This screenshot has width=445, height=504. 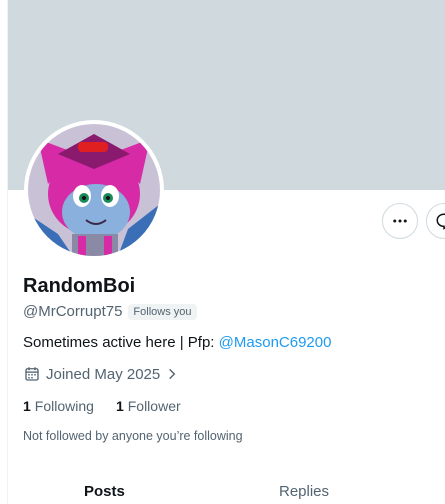 I want to click on followers-label: Follower, so click(x=154, y=406).